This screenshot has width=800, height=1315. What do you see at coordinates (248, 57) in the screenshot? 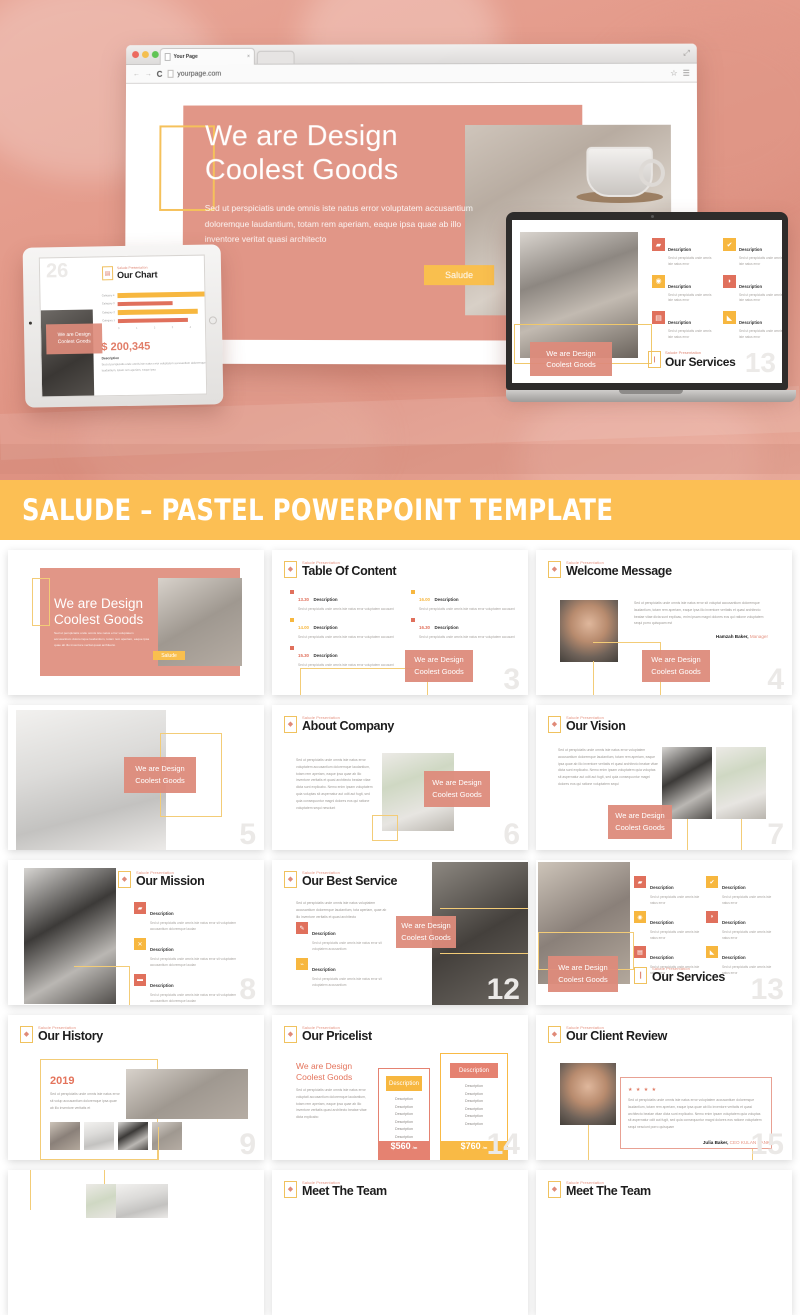
I see `close-tab-icon: ×` at bounding box center [248, 57].